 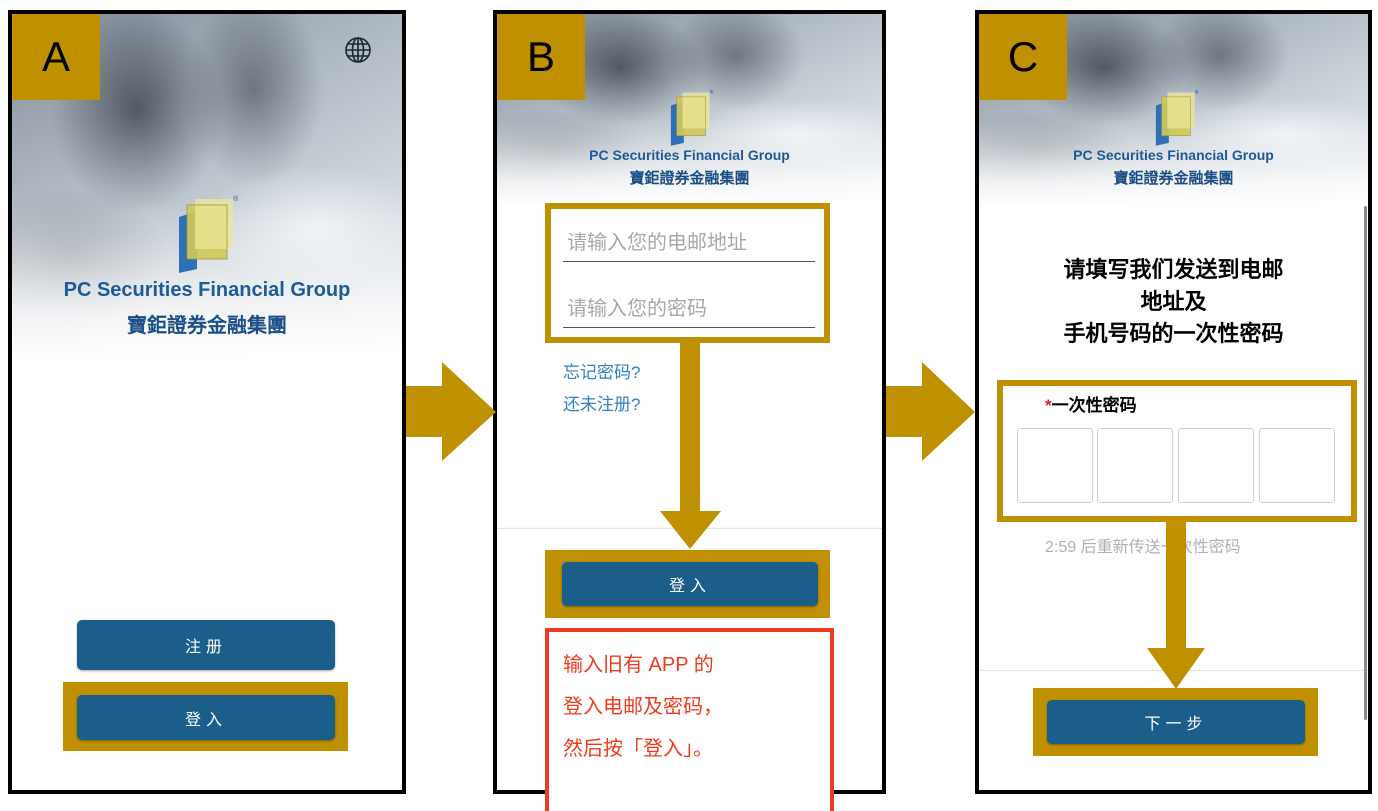 I want to click on otp-highlight: *一次性密码, so click(x=1177, y=451).